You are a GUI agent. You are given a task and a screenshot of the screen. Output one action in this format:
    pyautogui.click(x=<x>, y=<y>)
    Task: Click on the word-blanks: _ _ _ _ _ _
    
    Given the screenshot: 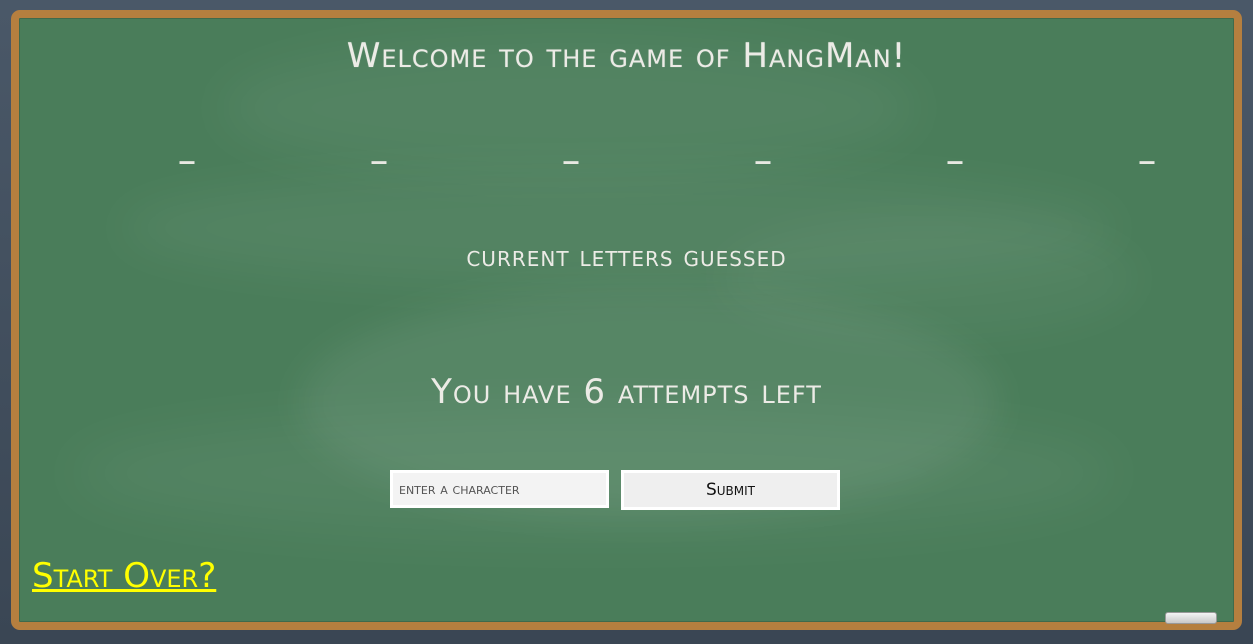 What is the action you would take?
    pyautogui.click(x=652, y=150)
    